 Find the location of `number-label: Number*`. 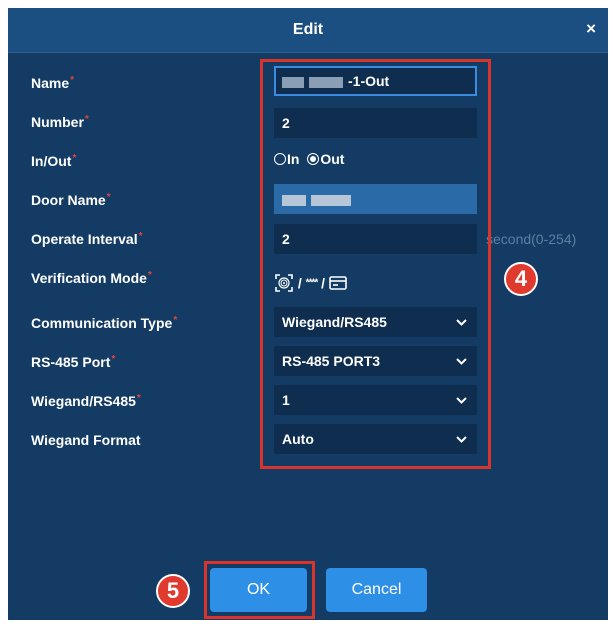

number-label: Number* is located at coordinates (60, 122).